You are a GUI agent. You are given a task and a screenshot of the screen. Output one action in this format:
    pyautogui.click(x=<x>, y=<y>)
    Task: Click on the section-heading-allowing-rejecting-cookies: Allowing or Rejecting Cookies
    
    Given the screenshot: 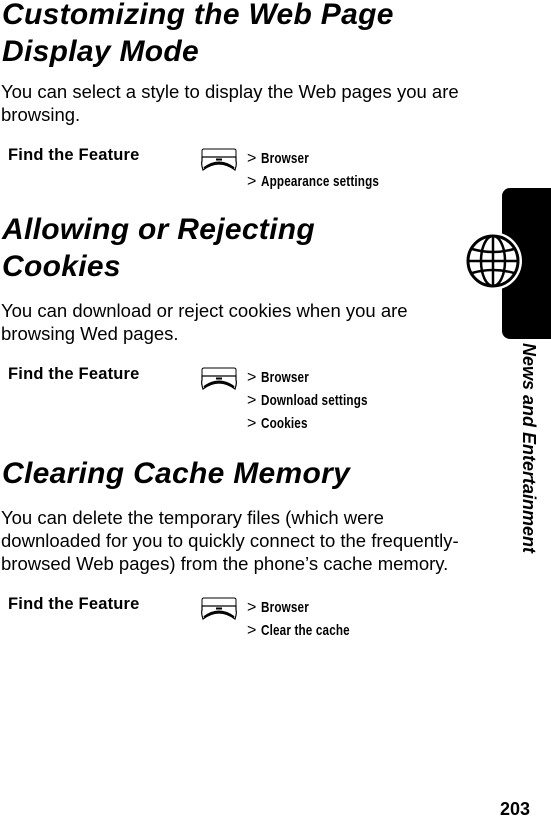 What is the action you would take?
    pyautogui.click(x=158, y=248)
    